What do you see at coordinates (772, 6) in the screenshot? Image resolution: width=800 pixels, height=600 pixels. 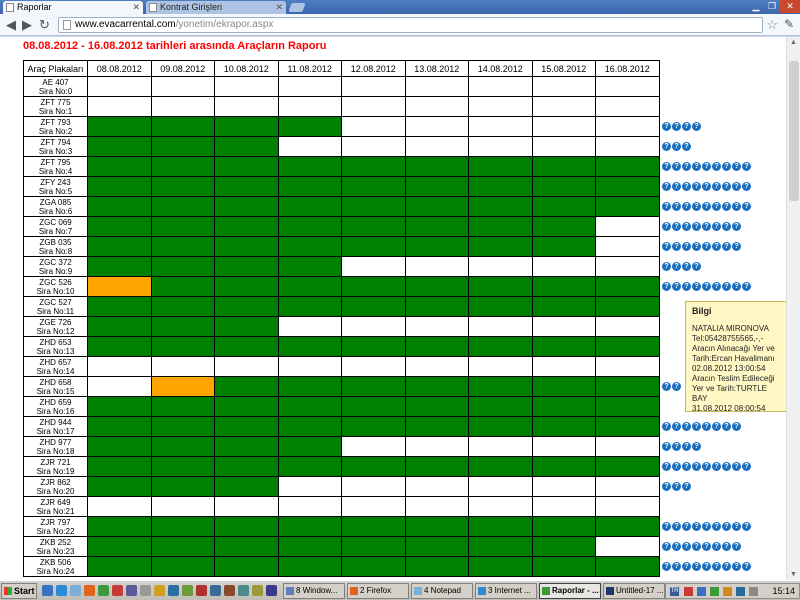 I see `maximize-icon: ❐` at bounding box center [772, 6].